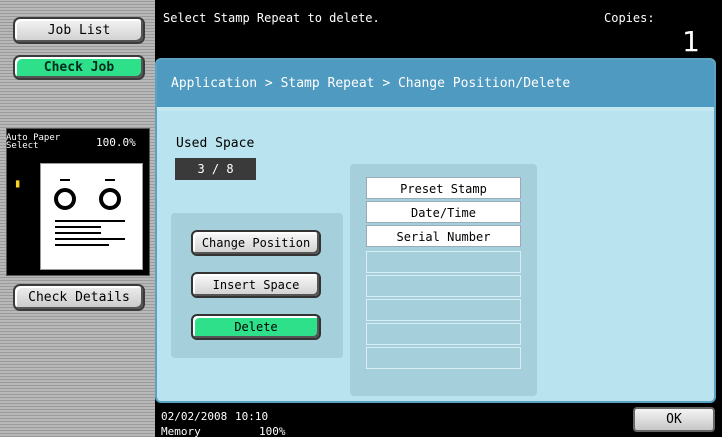 The width and height of the screenshot is (722, 437). What do you see at coordinates (256, 327) in the screenshot?
I see `delete-button: Delete` at bounding box center [256, 327].